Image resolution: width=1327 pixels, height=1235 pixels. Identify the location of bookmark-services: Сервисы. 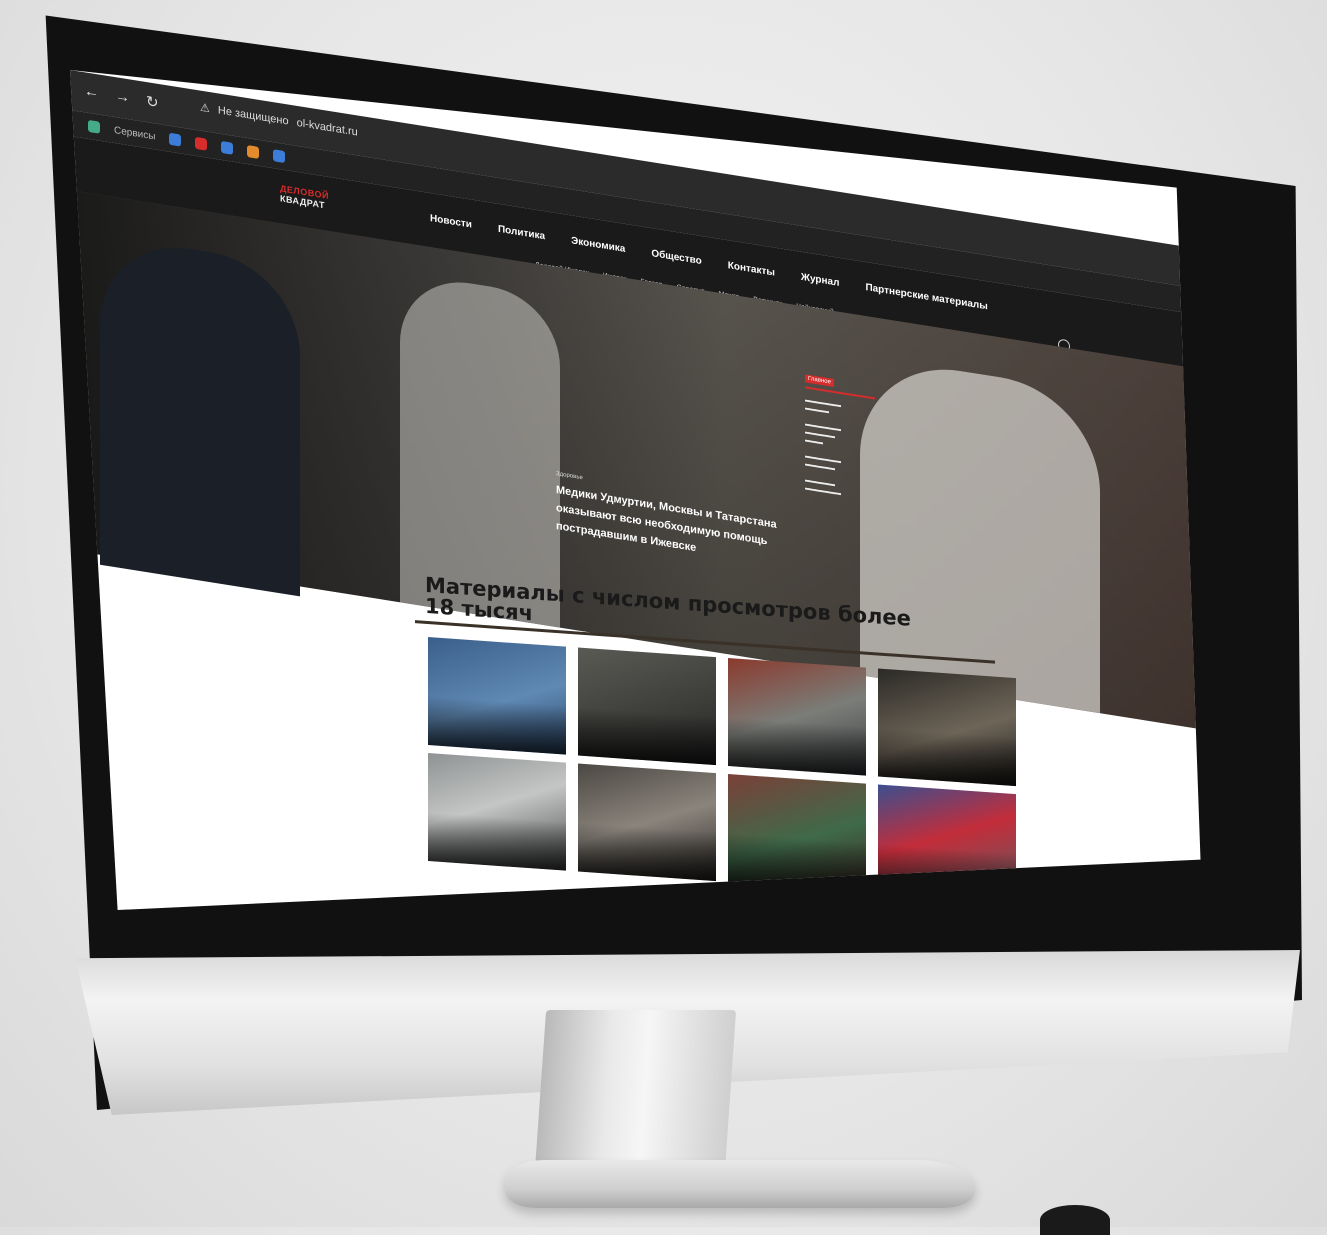
(134, 133).